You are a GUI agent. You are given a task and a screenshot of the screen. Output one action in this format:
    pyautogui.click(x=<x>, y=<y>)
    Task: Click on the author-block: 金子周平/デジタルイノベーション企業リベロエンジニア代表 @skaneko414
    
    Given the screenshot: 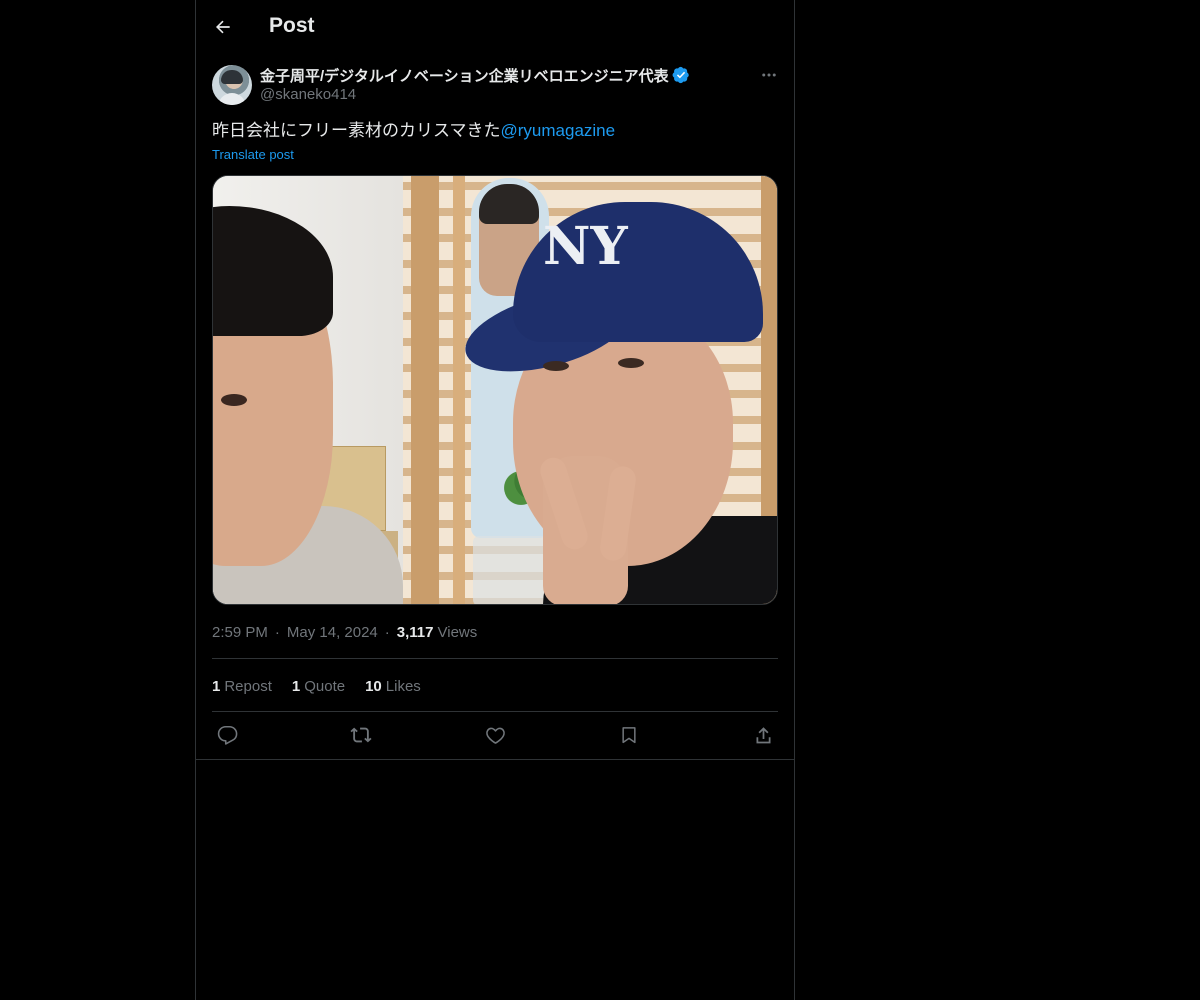 What is the action you would take?
    pyautogui.click(x=475, y=86)
    